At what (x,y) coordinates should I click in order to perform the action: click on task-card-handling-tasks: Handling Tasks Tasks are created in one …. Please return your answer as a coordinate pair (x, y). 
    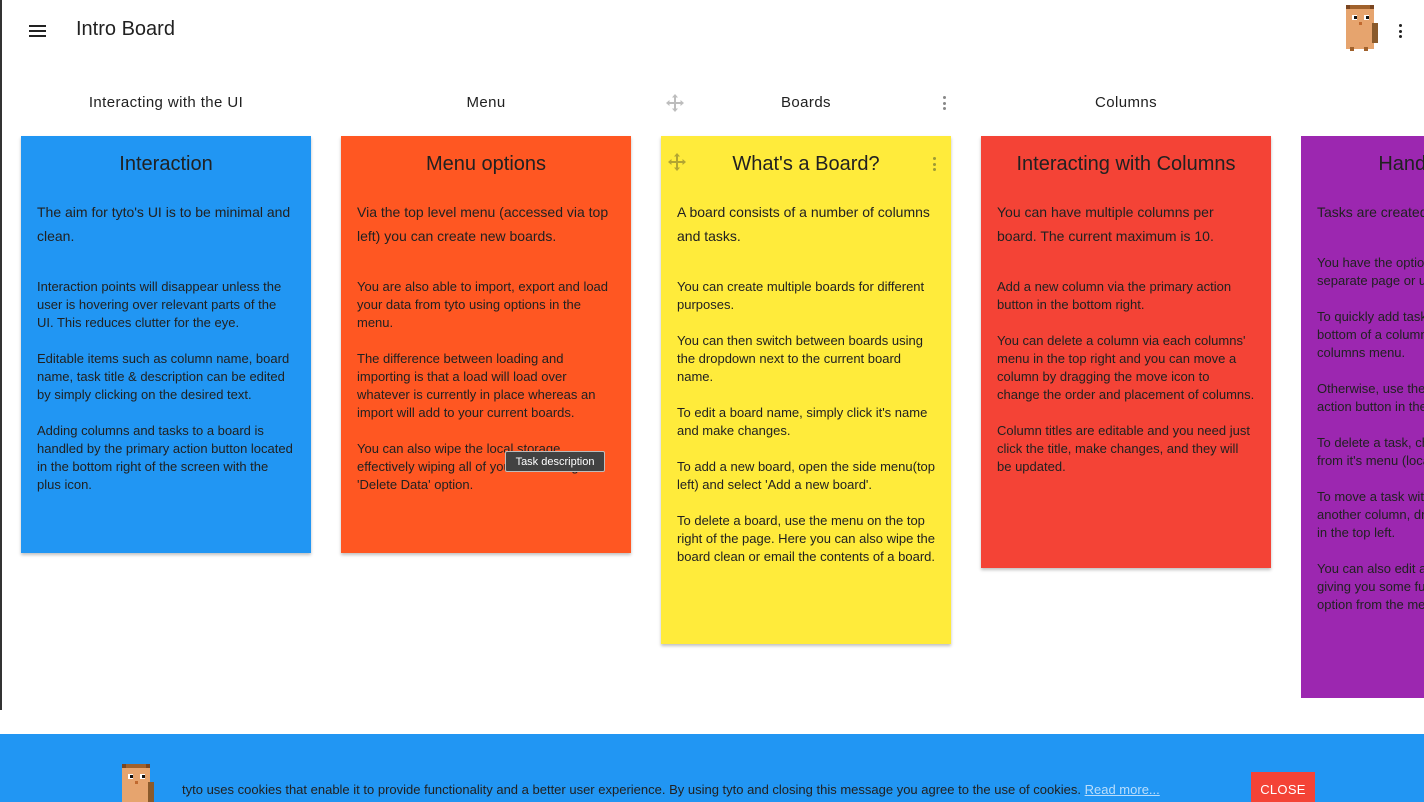
    Looking at the image, I should click on (1362, 417).